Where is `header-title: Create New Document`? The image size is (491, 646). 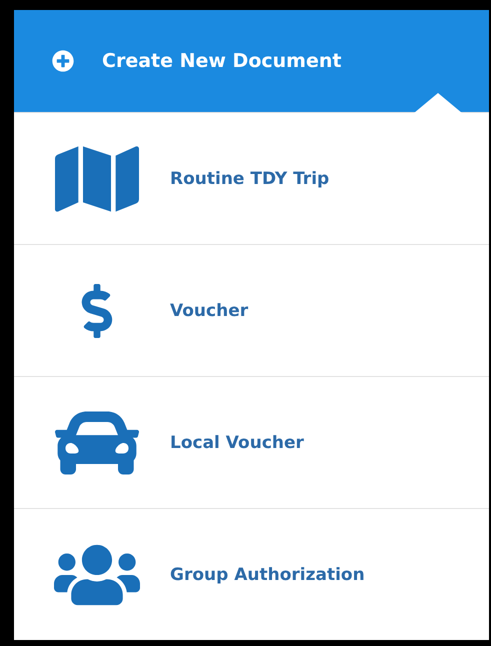 header-title: Create New Document is located at coordinates (222, 61).